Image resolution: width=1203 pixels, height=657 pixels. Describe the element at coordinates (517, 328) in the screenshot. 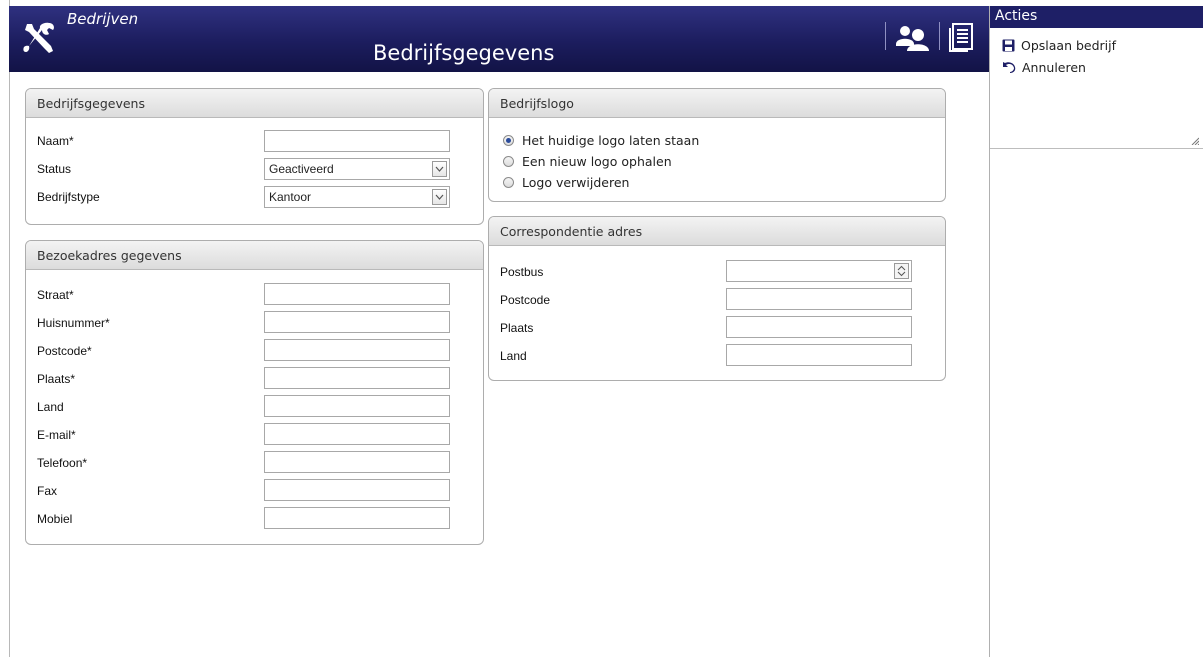

I see `corr-city-label: Plaats` at that location.